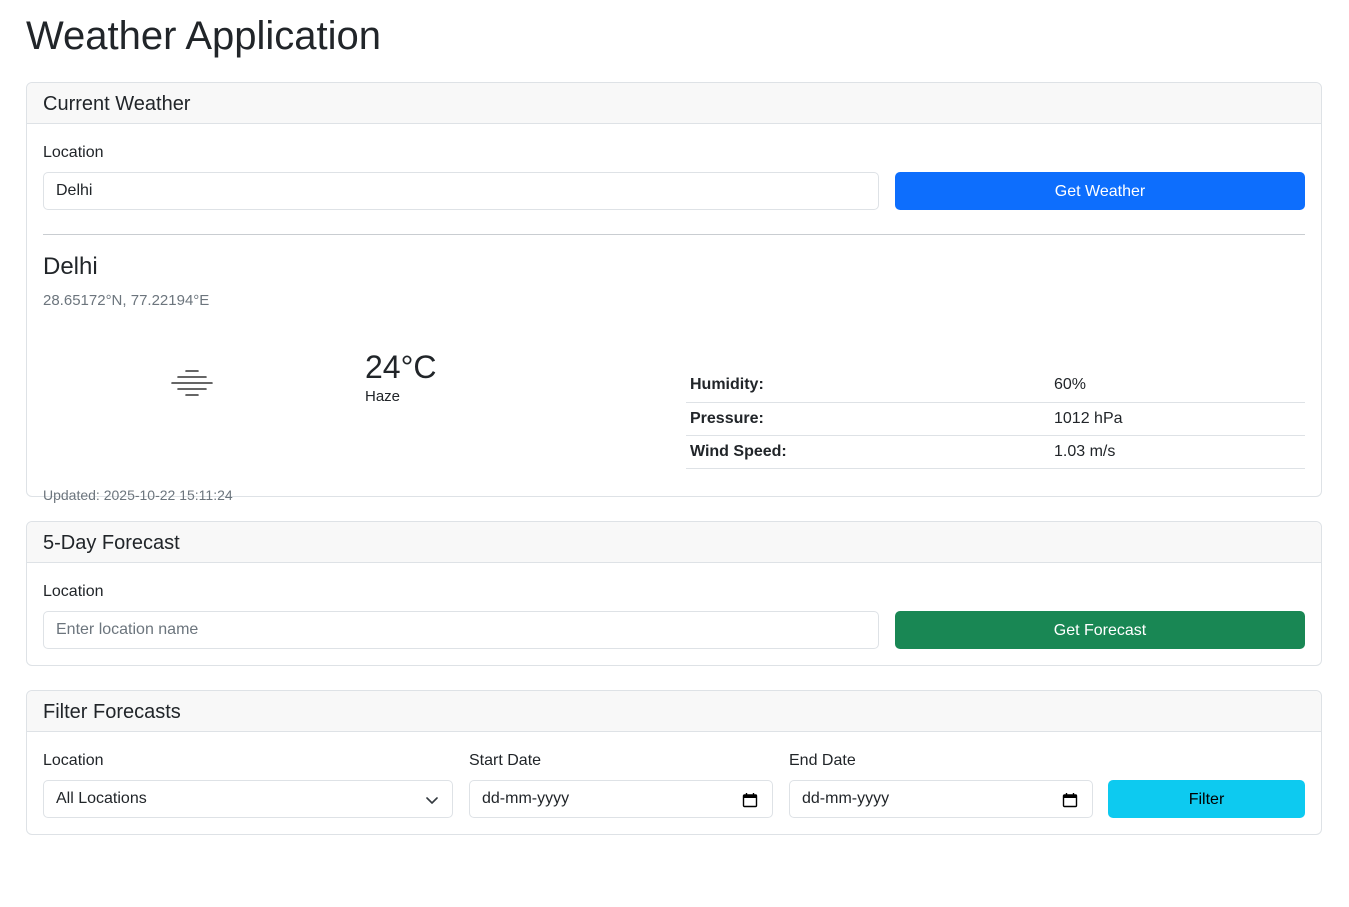 Image resolution: width=1349 pixels, height=907 pixels. Describe the element at coordinates (248, 799) in the screenshot. I see `location-select: All Locations` at that location.